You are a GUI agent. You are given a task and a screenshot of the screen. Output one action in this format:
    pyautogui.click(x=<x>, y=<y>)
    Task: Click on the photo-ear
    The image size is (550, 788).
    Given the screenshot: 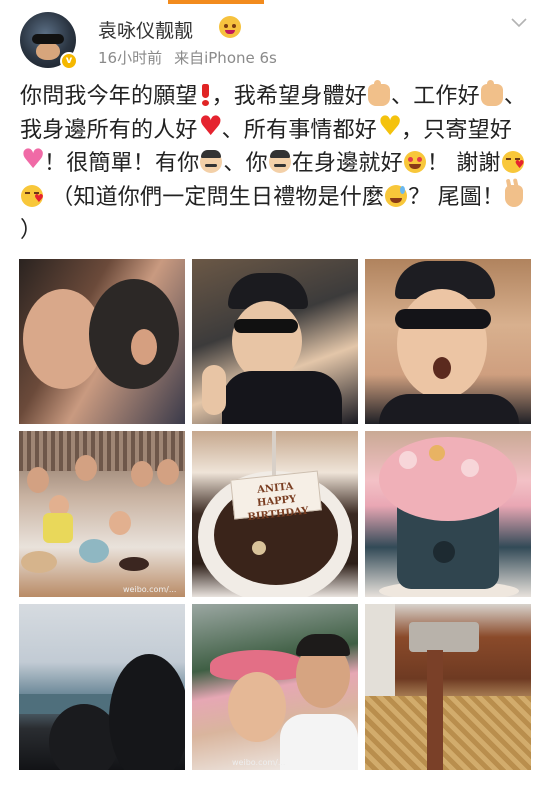 What is the action you would take?
    pyautogui.click(x=144, y=347)
    